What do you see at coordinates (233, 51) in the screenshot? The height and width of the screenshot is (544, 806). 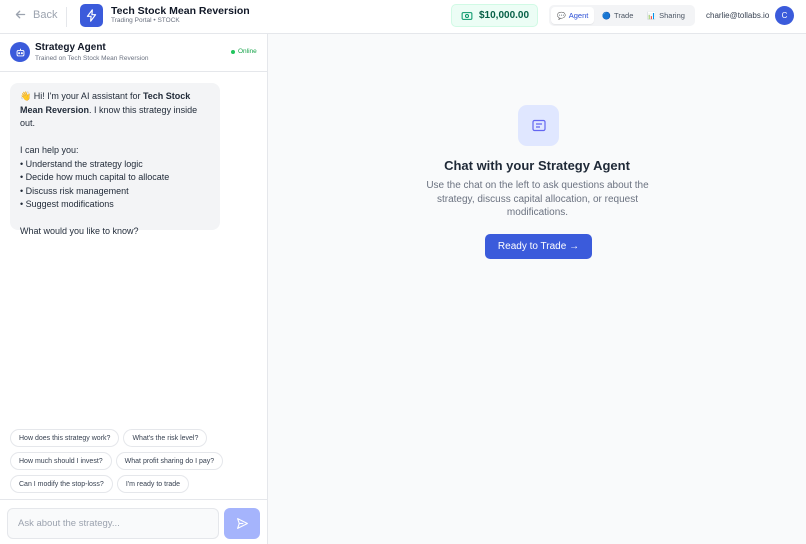 I see `online-dot-icon` at bounding box center [233, 51].